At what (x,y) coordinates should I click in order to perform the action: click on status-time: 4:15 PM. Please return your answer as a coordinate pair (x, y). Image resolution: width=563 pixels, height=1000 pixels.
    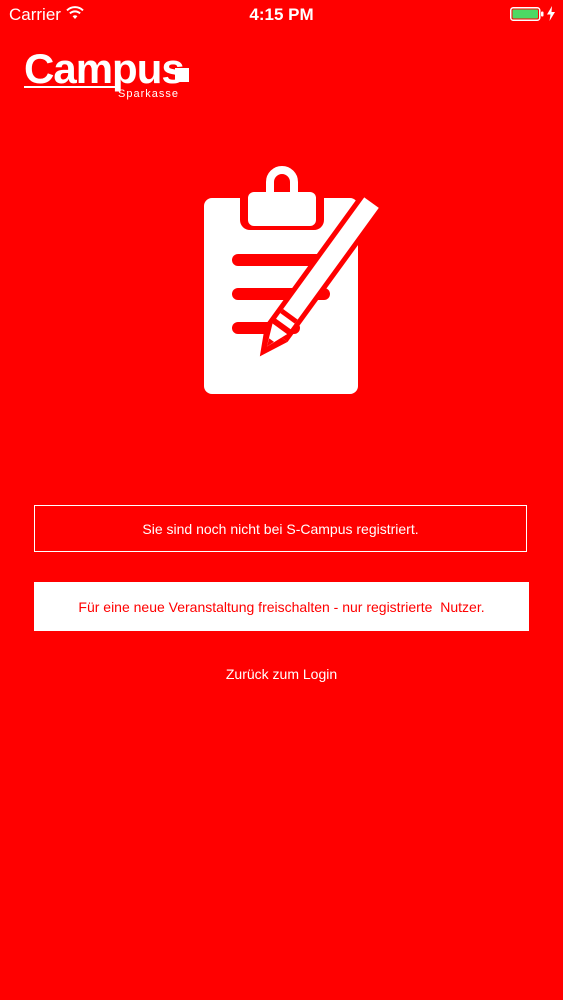
    Looking at the image, I should click on (281, 14).